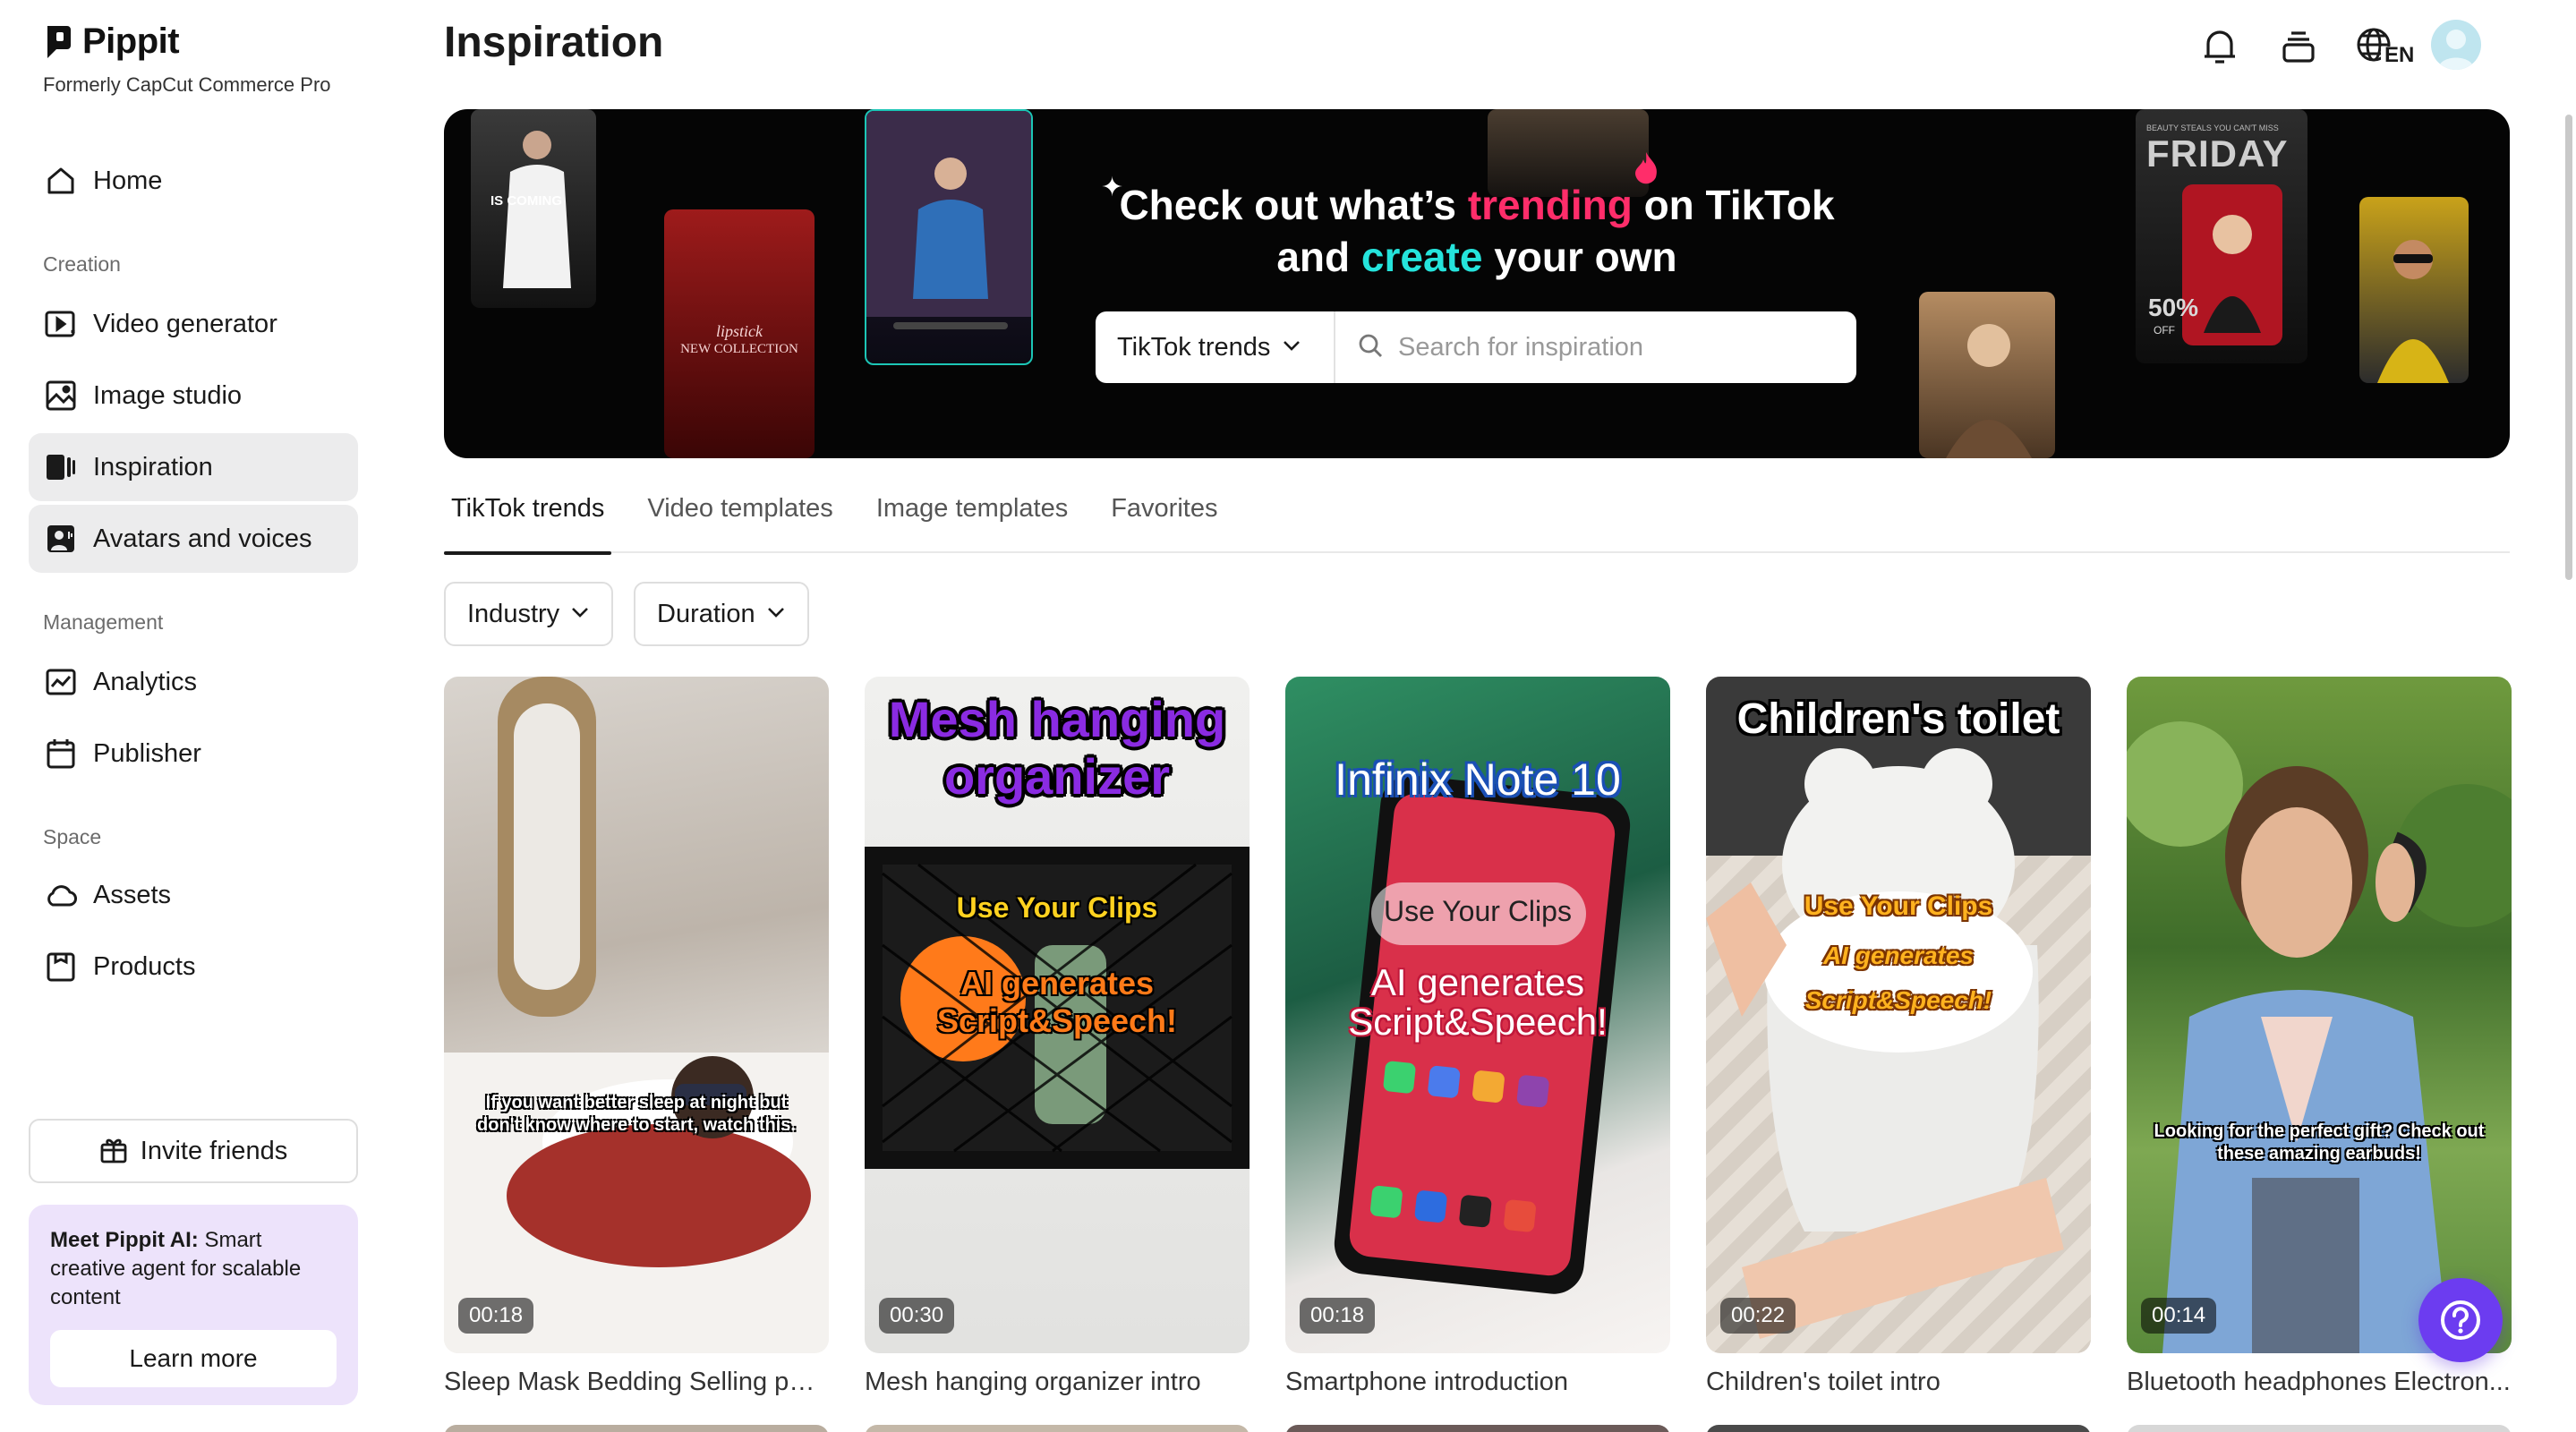 This screenshot has width=2576, height=1432. Describe the element at coordinates (1733, 205) in the screenshot. I see `headline-text: on TikTok` at that location.